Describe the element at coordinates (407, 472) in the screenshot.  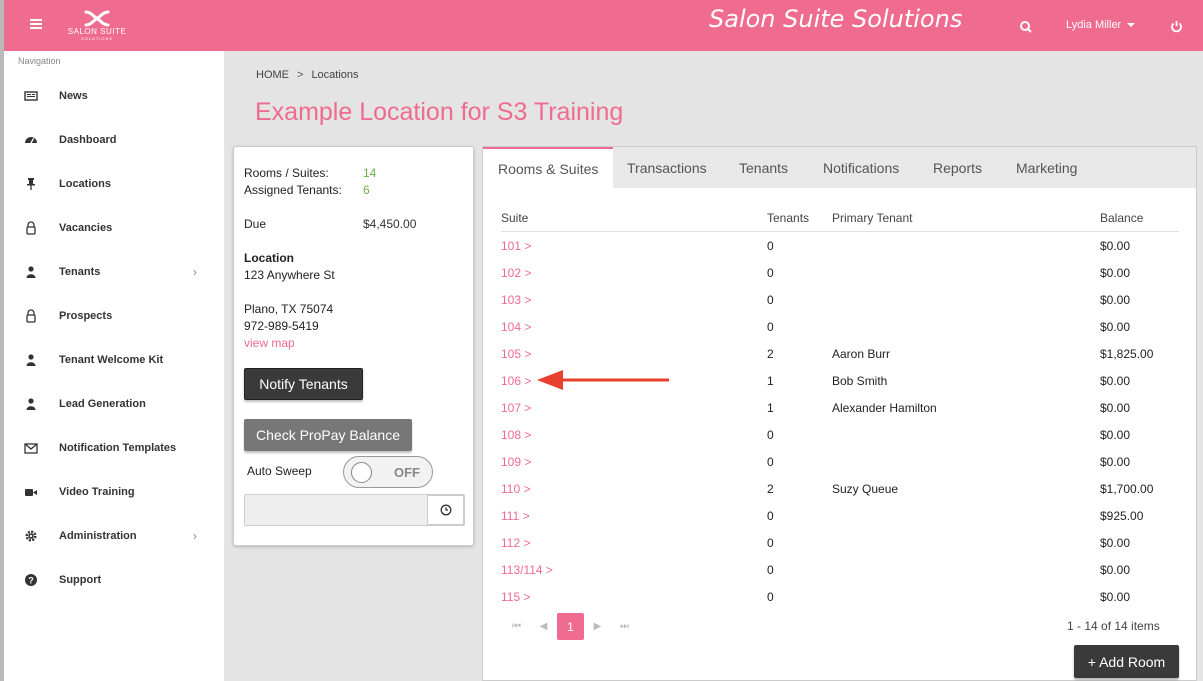
I see `toggle-state: OFF` at that location.